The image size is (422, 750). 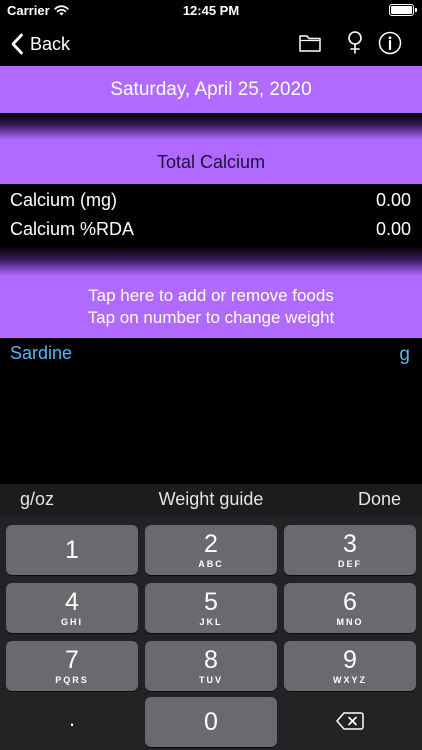 What do you see at coordinates (355, 42) in the screenshot?
I see `female-icon` at bounding box center [355, 42].